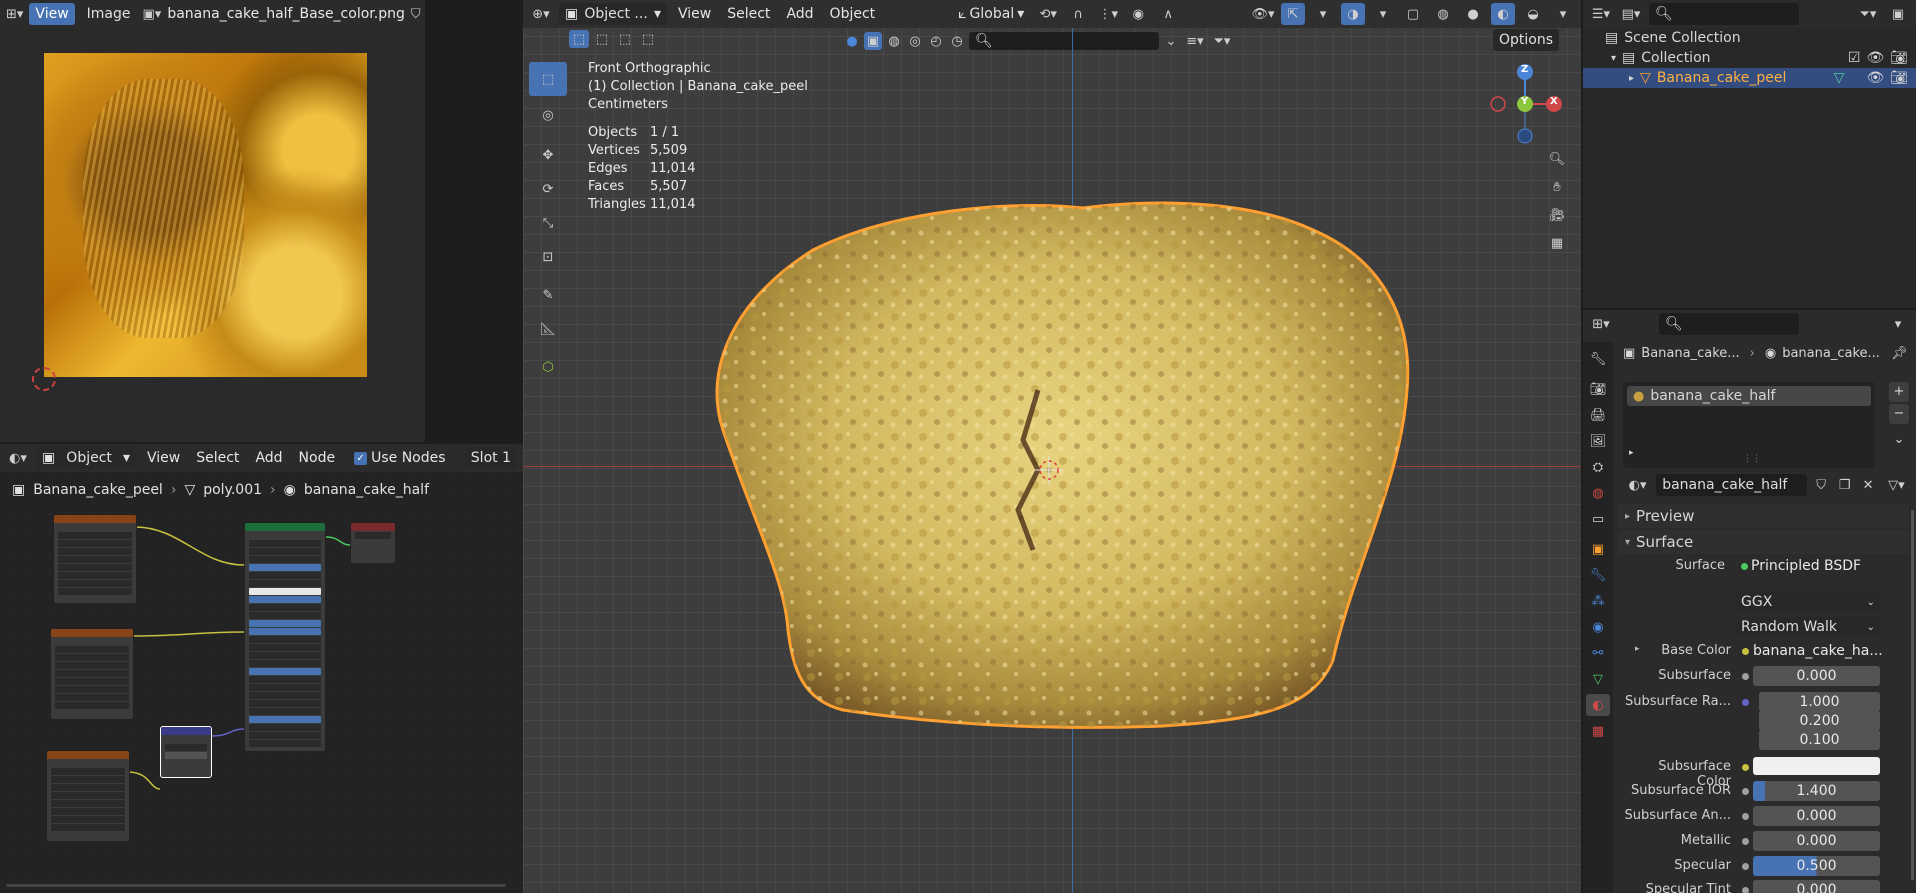 This screenshot has height=893, width=1916. I want to click on properties-search-input: 🔍︎, so click(1729, 324).